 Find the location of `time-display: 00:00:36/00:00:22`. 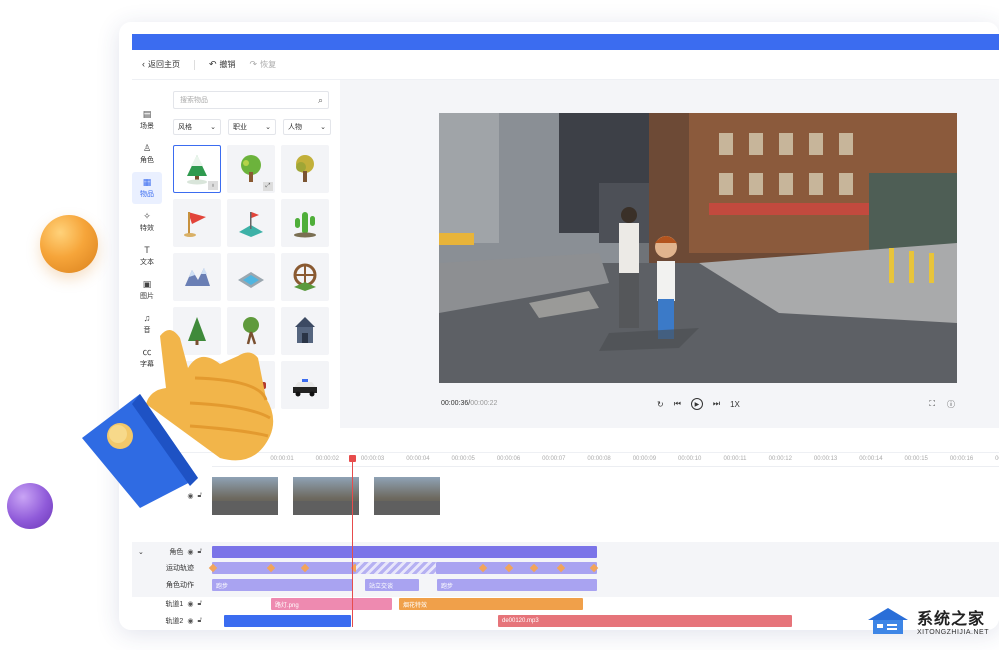

time-display: 00:00:36/00:00:22 is located at coordinates (469, 403).